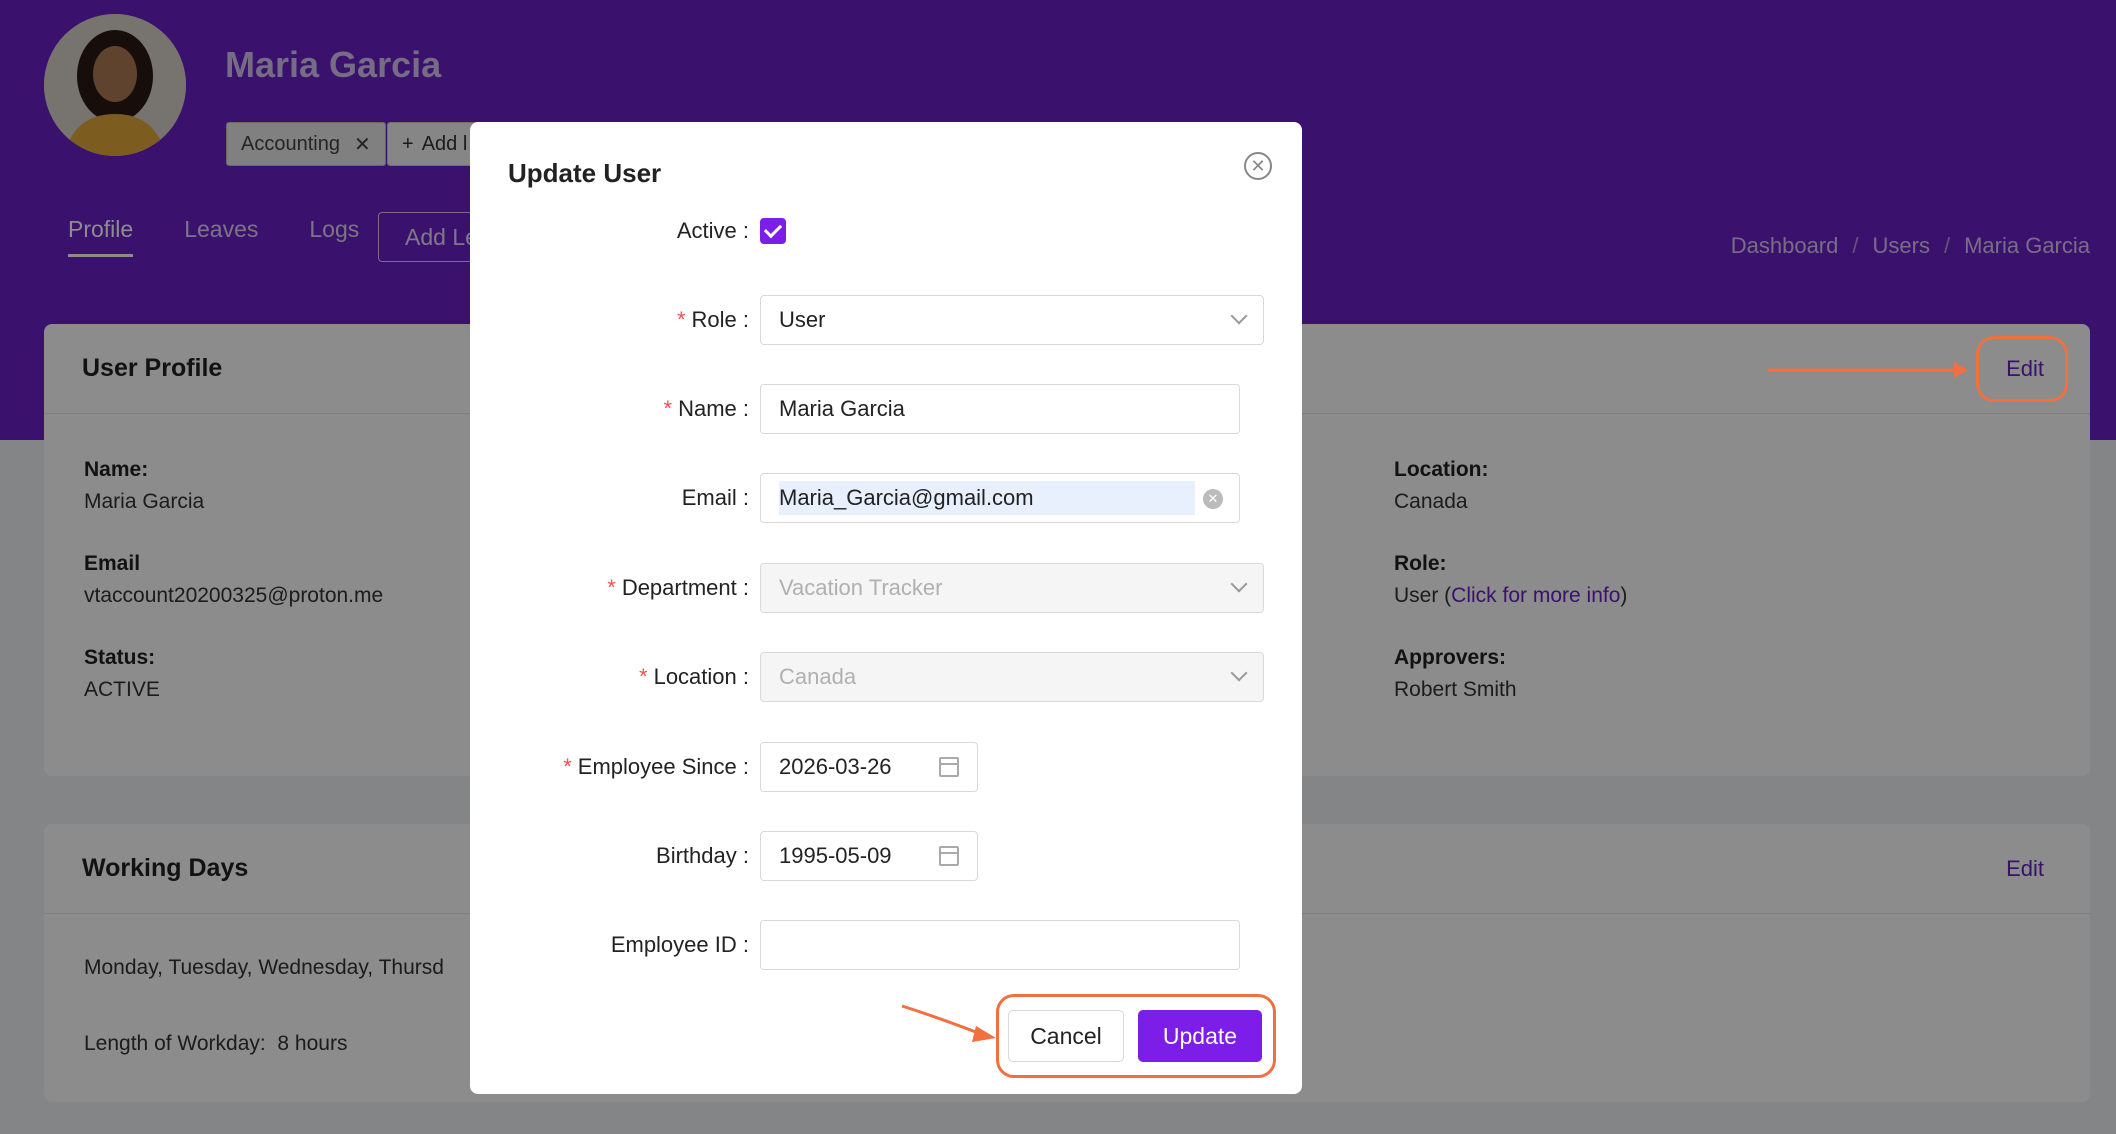  I want to click on employee-since-label: * Employee Since :, so click(656, 766).